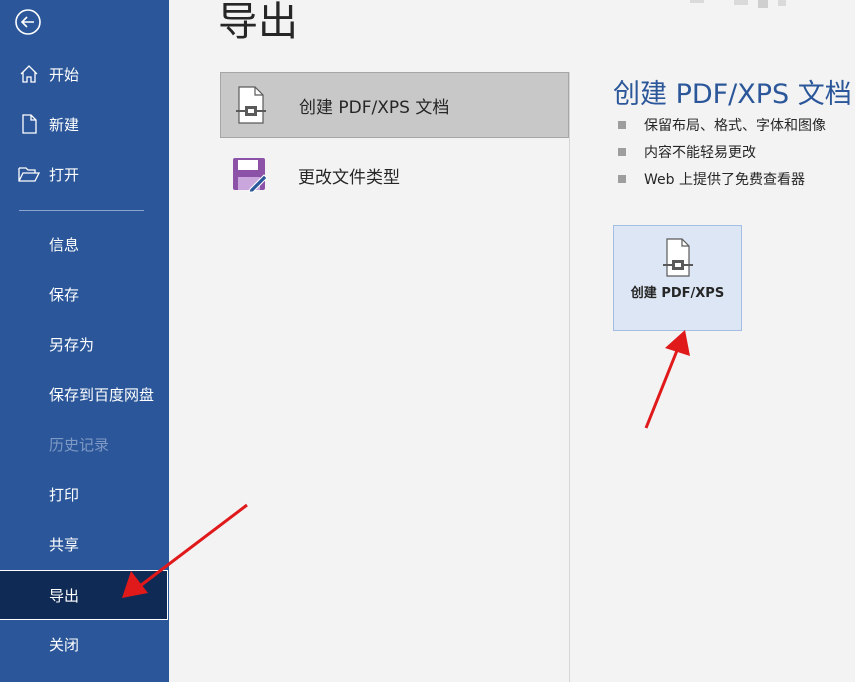 This screenshot has width=855, height=682. What do you see at coordinates (84, 294) in the screenshot?
I see `sidebar-item-save: 保存` at bounding box center [84, 294].